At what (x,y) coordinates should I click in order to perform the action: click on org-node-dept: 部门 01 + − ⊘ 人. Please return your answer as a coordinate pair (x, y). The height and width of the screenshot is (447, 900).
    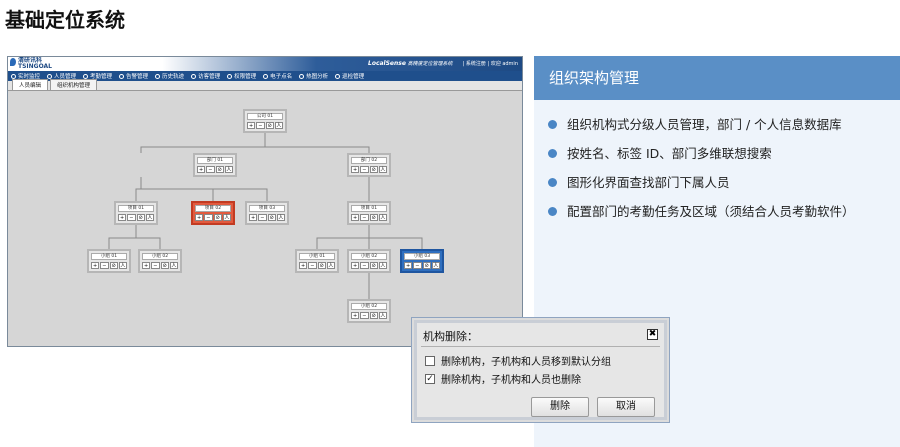
    Looking at the image, I should click on (215, 165).